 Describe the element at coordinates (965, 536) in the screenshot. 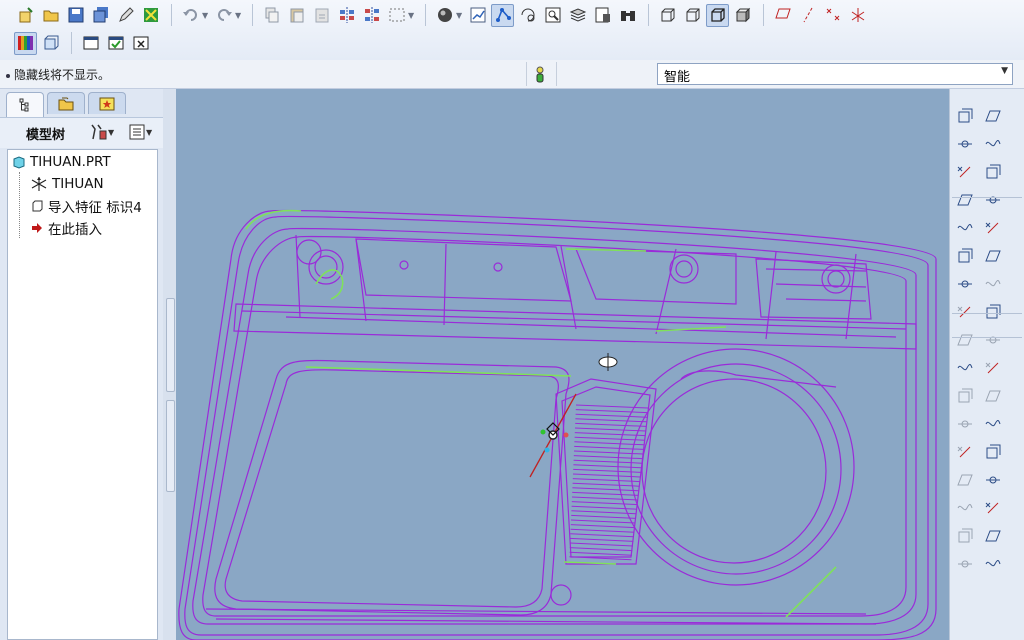

I see `warp-icon` at that location.